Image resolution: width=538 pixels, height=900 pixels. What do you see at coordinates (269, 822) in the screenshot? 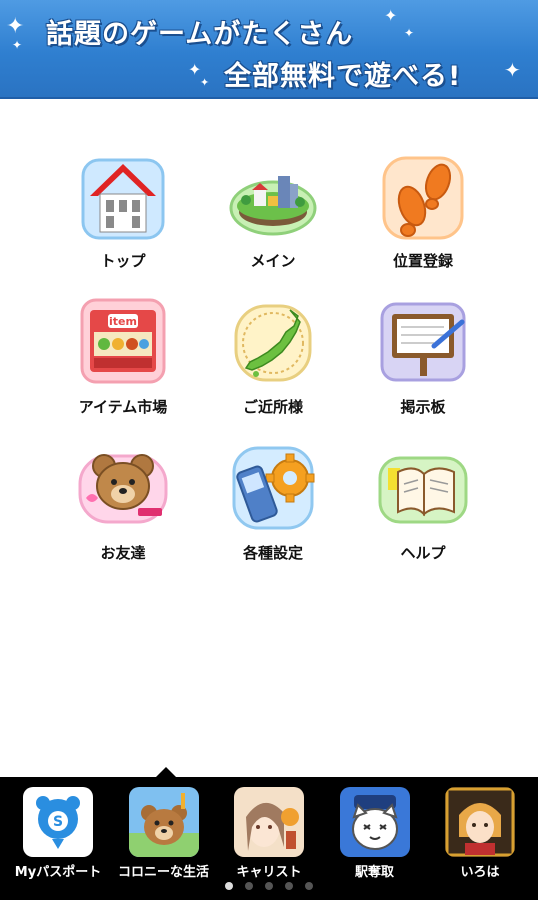
I see `carist-app-icon` at bounding box center [269, 822].